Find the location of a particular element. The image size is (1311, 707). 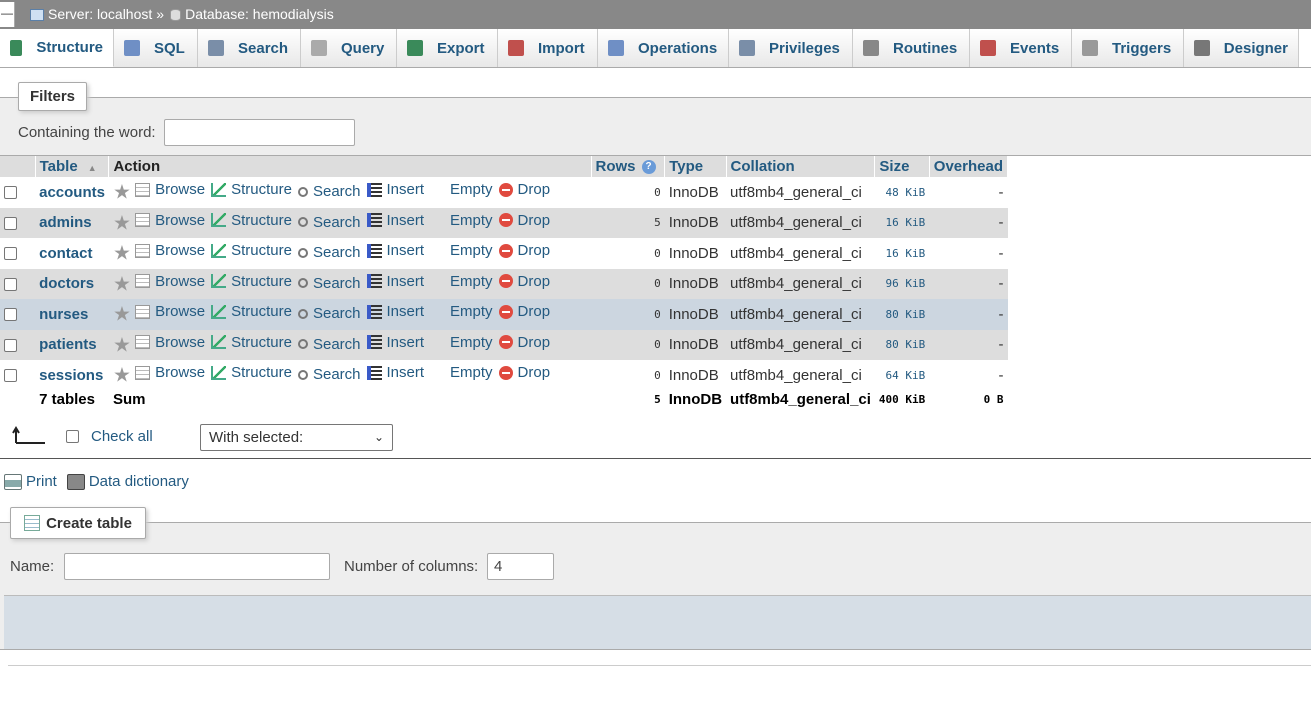

tab-privileges: Privileges is located at coordinates (791, 48).